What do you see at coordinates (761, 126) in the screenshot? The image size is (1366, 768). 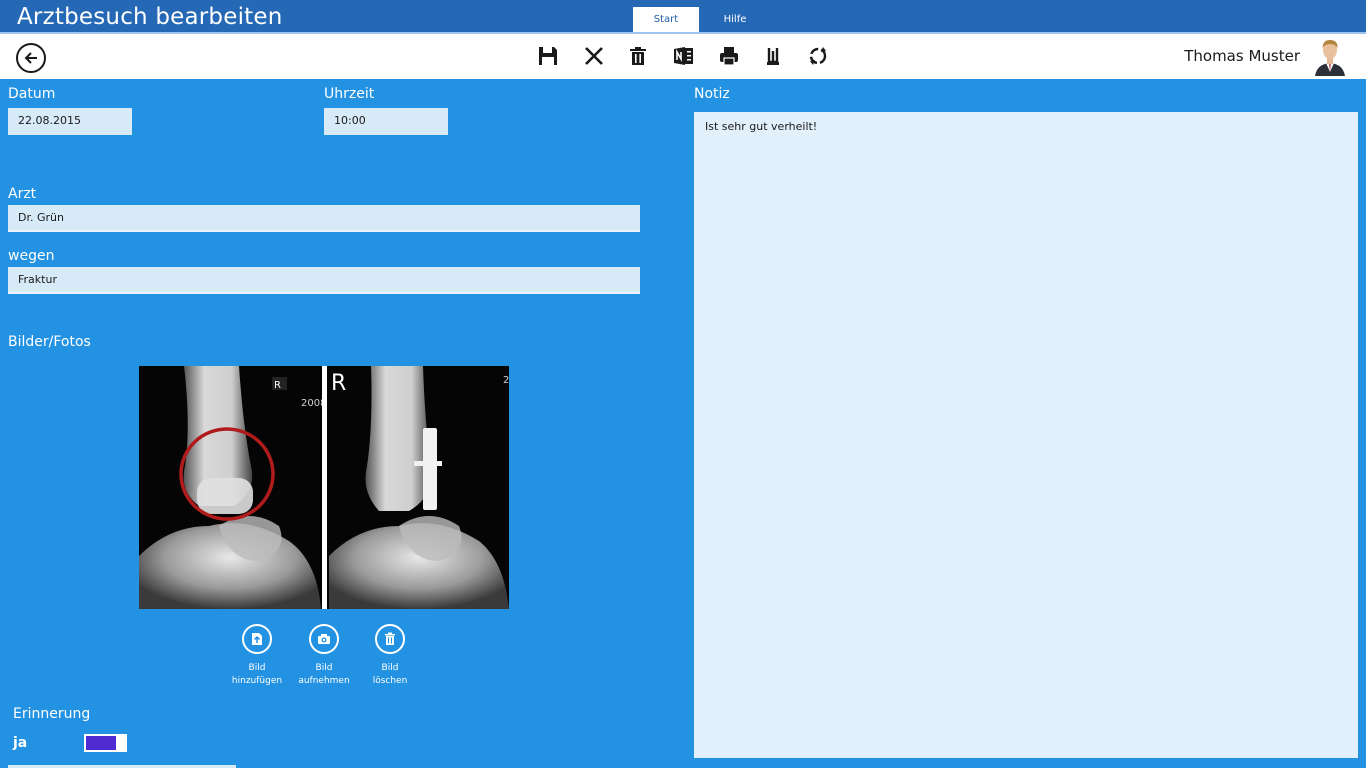 I see `notiz-text: Ist sehr gut verheilt!` at bounding box center [761, 126].